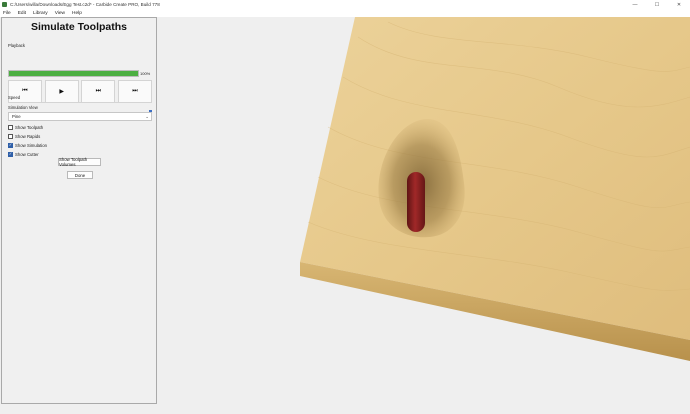 The height and width of the screenshot is (414, 690). I want to click on skip-to-end-button: ⏭, so click(134, 91).